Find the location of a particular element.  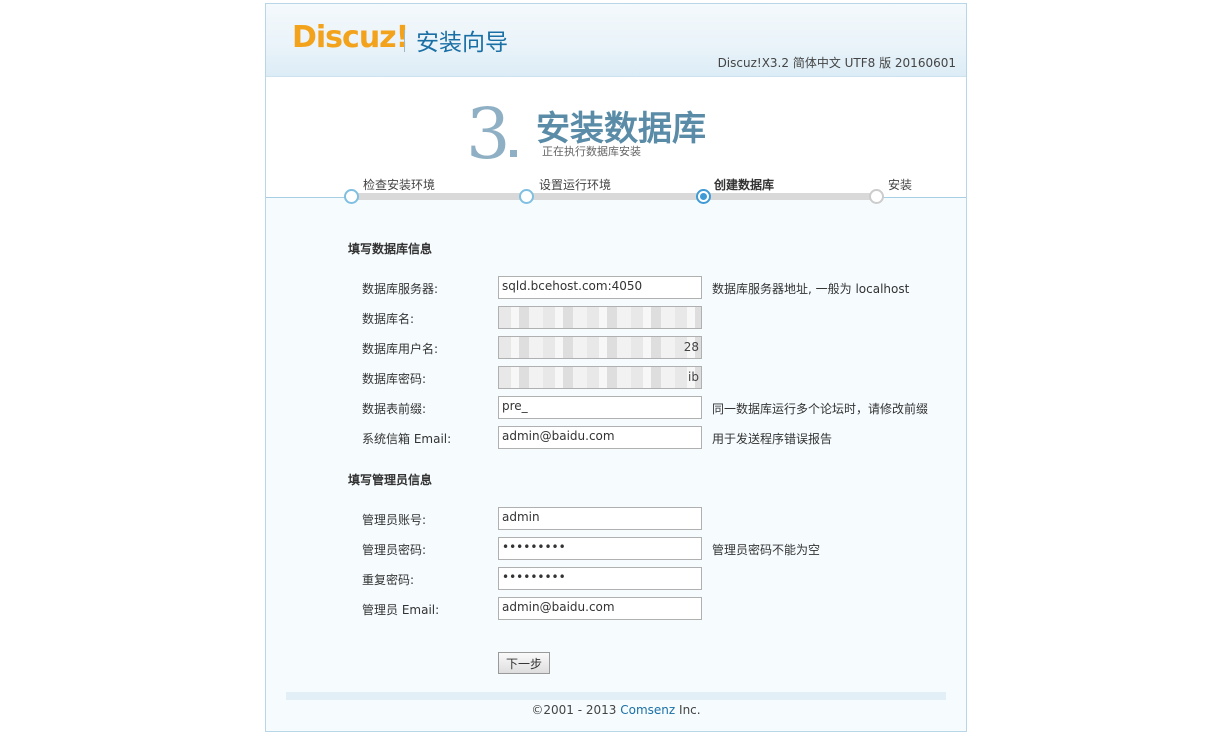

db-host-hint: 数据库服务器地址, 一般为 localhost is located at coordinates (811, 289).